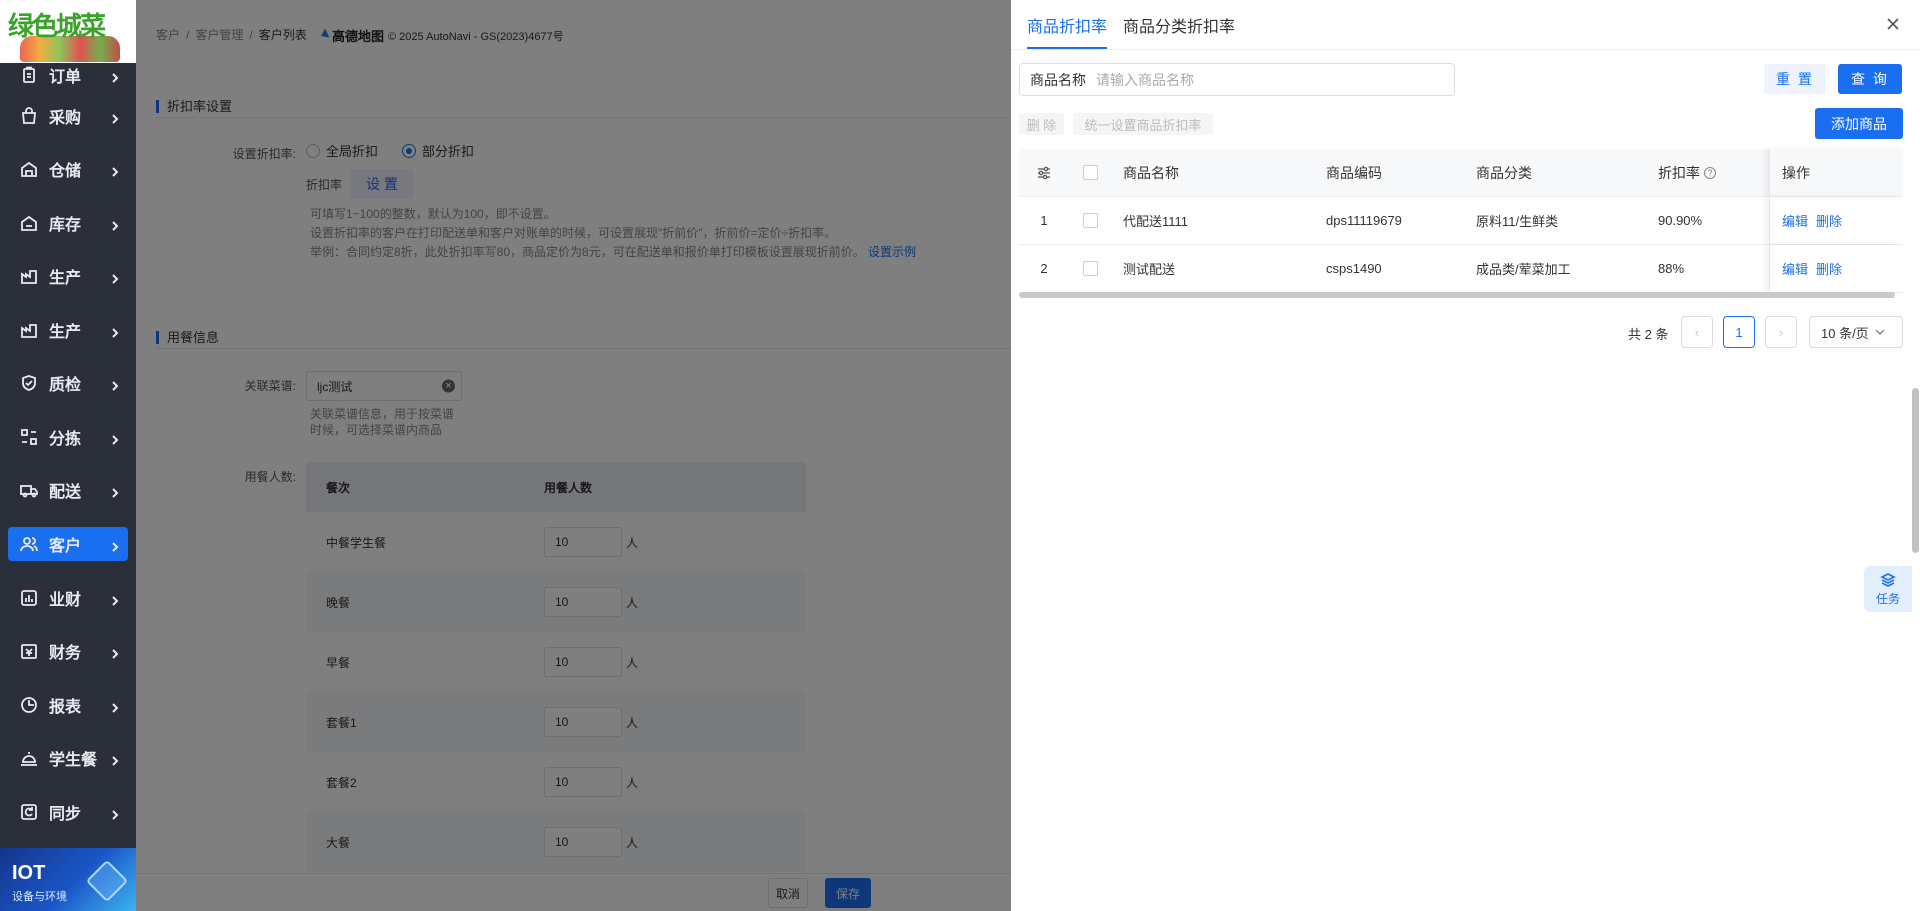  Describe the element at coordinates (342, 150) in the screenshot. I see `radio-global-discount: 全局折扣` at that location.